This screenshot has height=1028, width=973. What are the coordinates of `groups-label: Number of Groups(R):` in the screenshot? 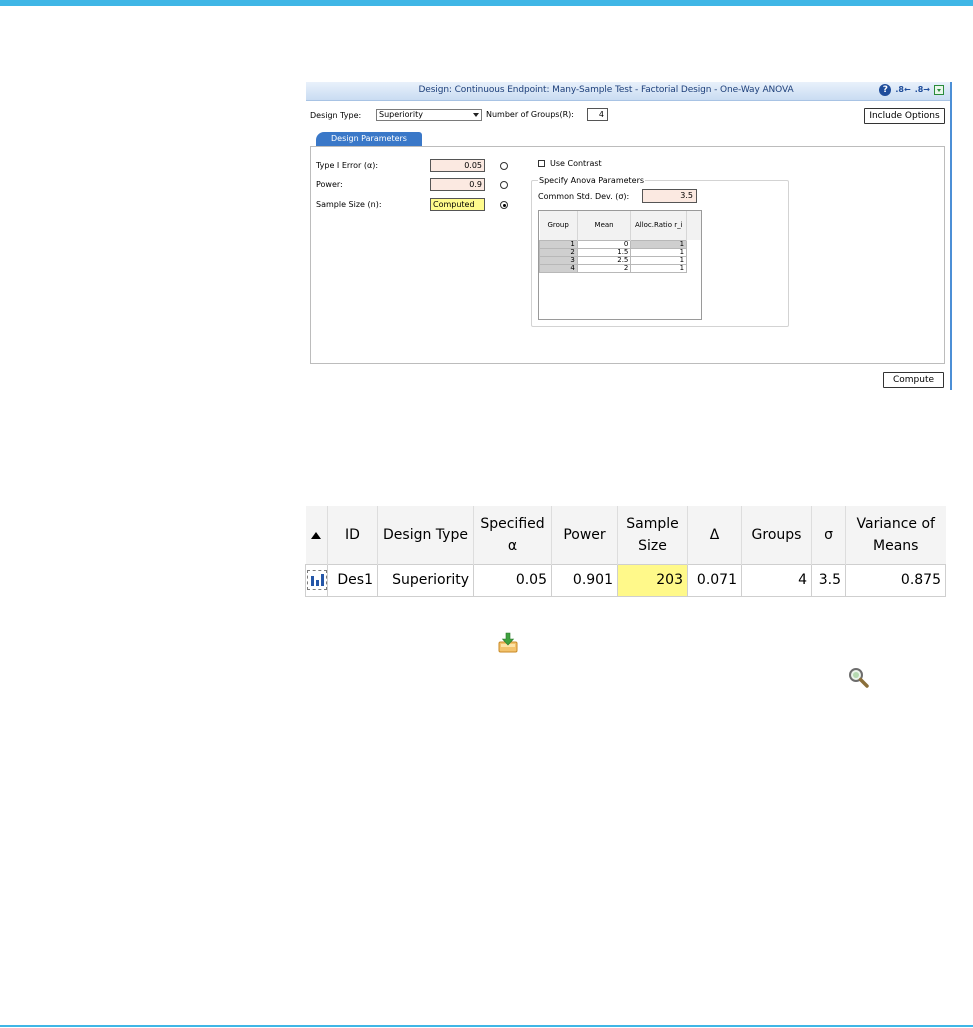 It's located at (530, 114).